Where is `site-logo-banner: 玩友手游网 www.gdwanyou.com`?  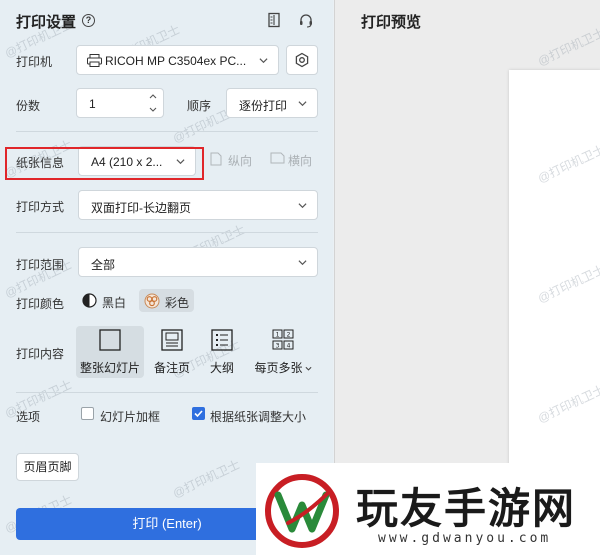
site-logo-banner: 玩友手游网 www.gdwanyou.com is located at coordinates (428, 509).